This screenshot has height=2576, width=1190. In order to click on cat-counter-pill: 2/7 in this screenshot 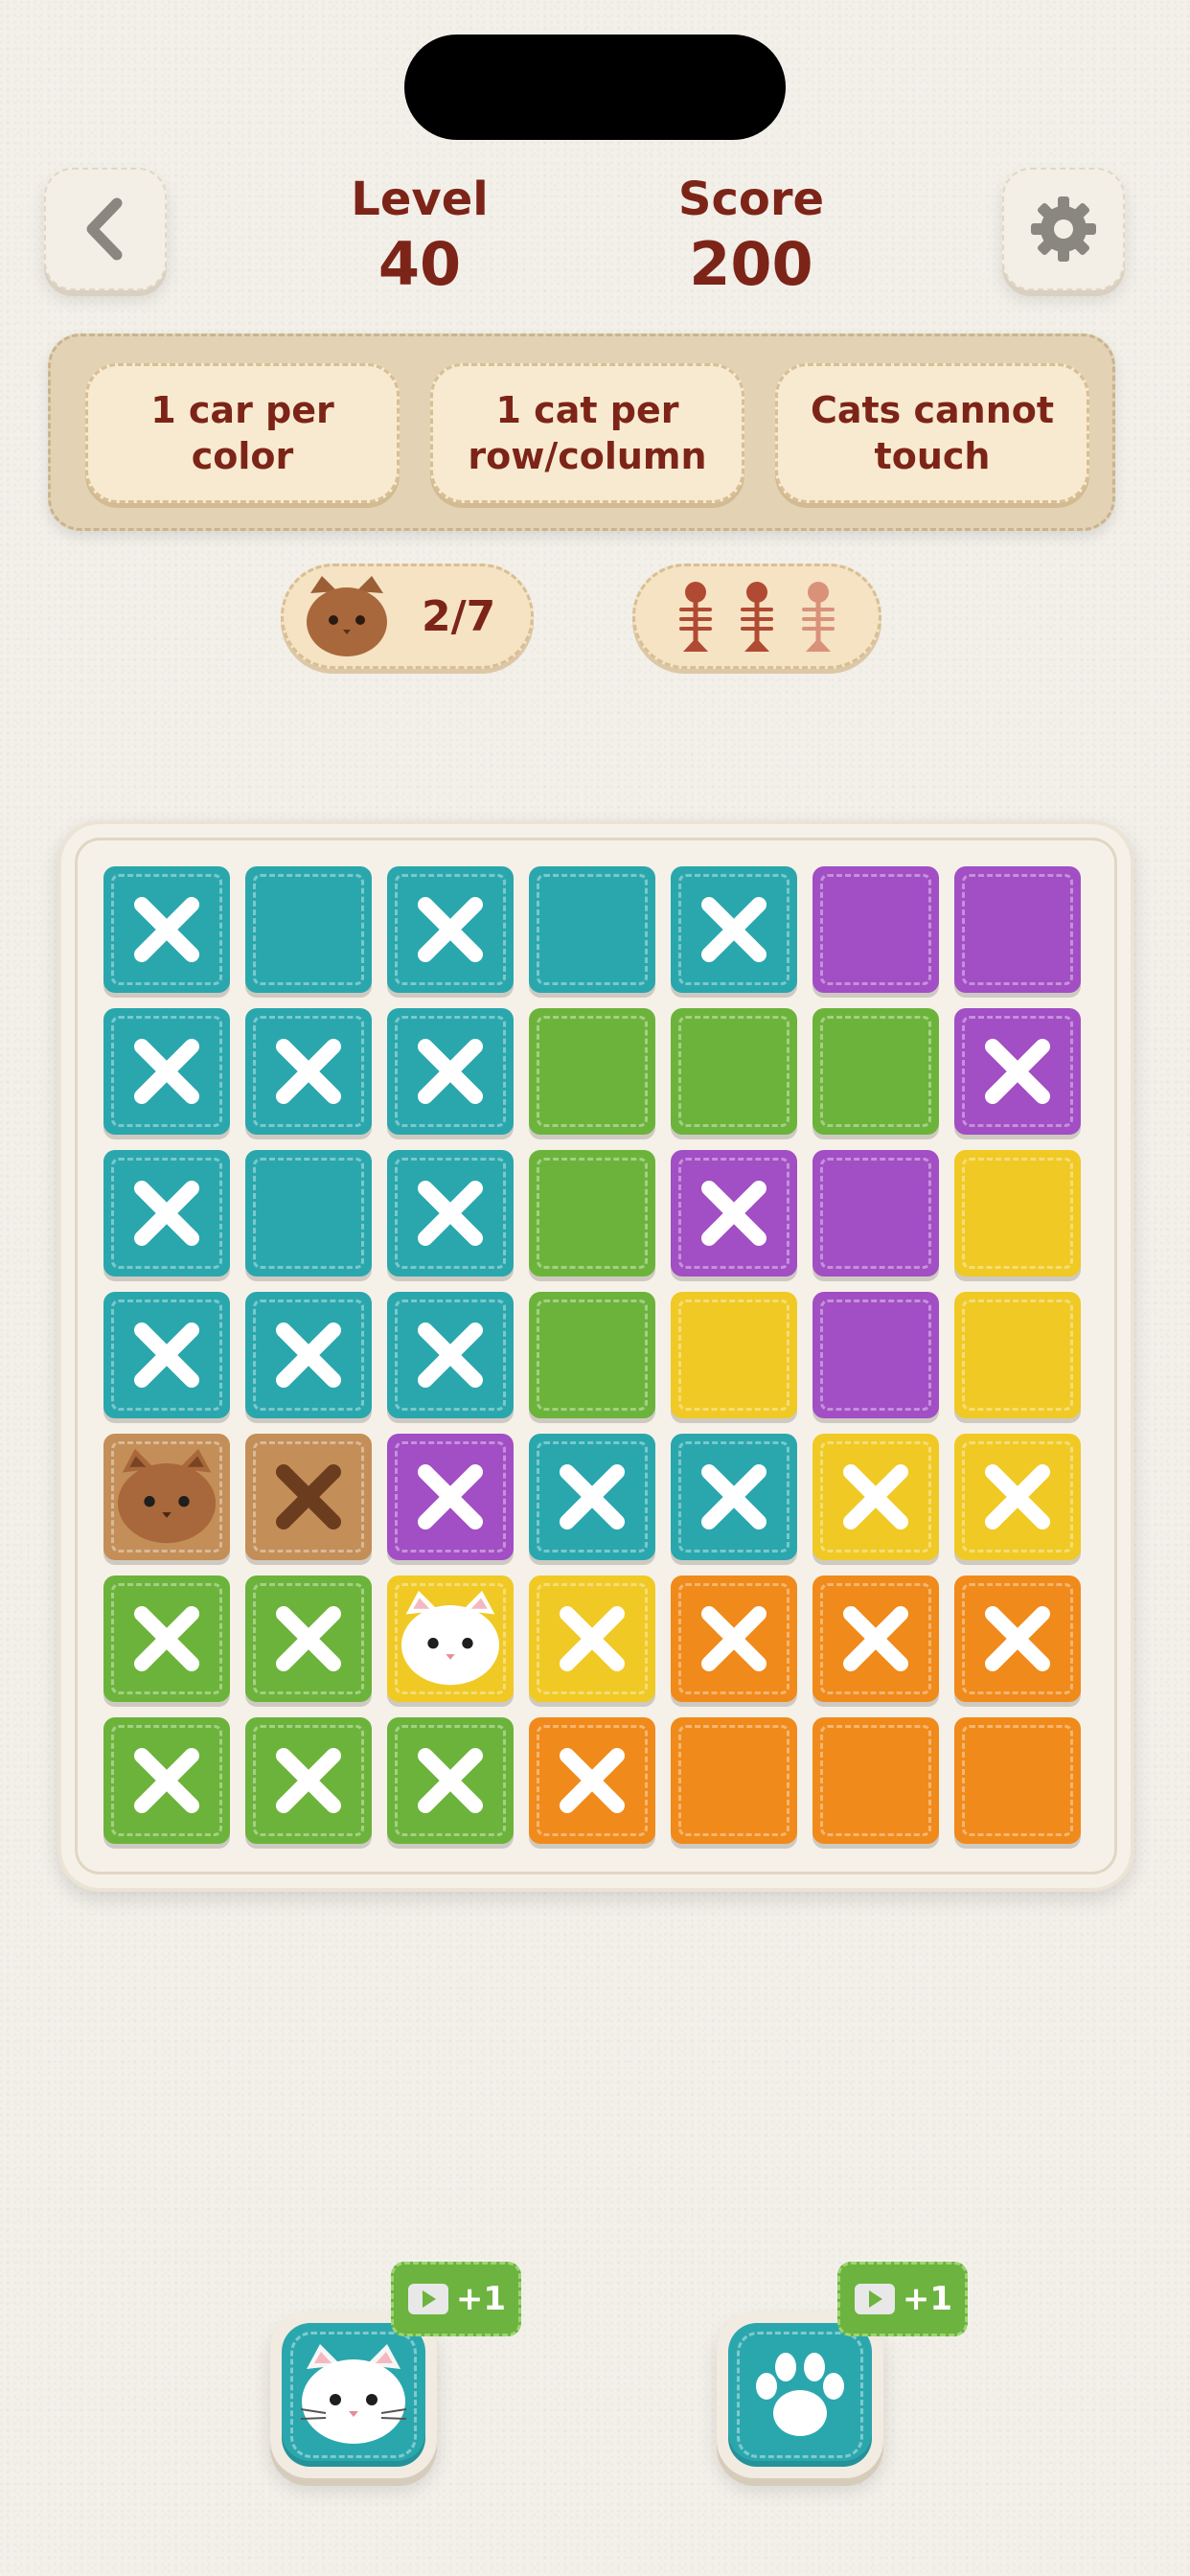, I will do `click(408, 616)`.